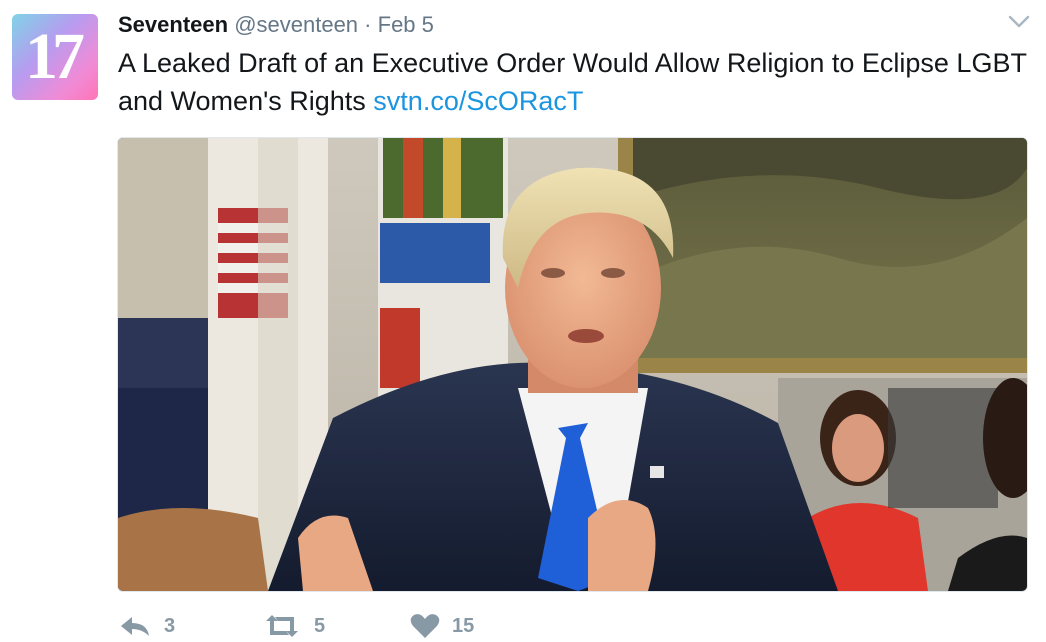  What do you see at coordinates (478, 101) in the screenshot?
I see `tweet-link: svtn.co/ScORacT` at bounding box center [478, 101].